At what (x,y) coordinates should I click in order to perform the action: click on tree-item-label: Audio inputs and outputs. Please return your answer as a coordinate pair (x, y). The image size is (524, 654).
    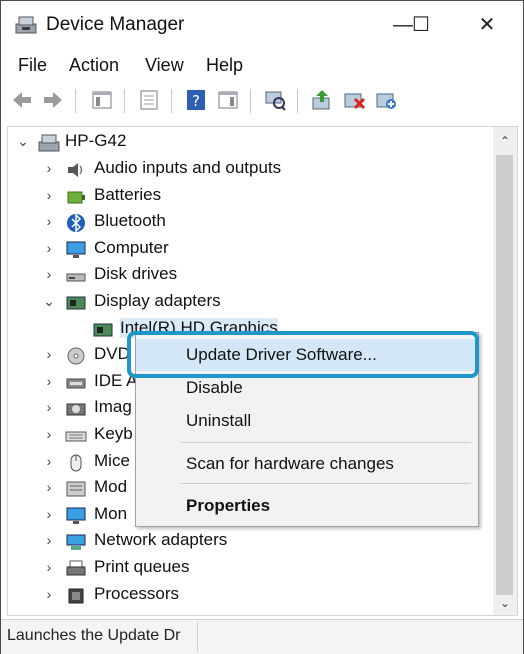
    Looking at the image, I should click on (188, 167).